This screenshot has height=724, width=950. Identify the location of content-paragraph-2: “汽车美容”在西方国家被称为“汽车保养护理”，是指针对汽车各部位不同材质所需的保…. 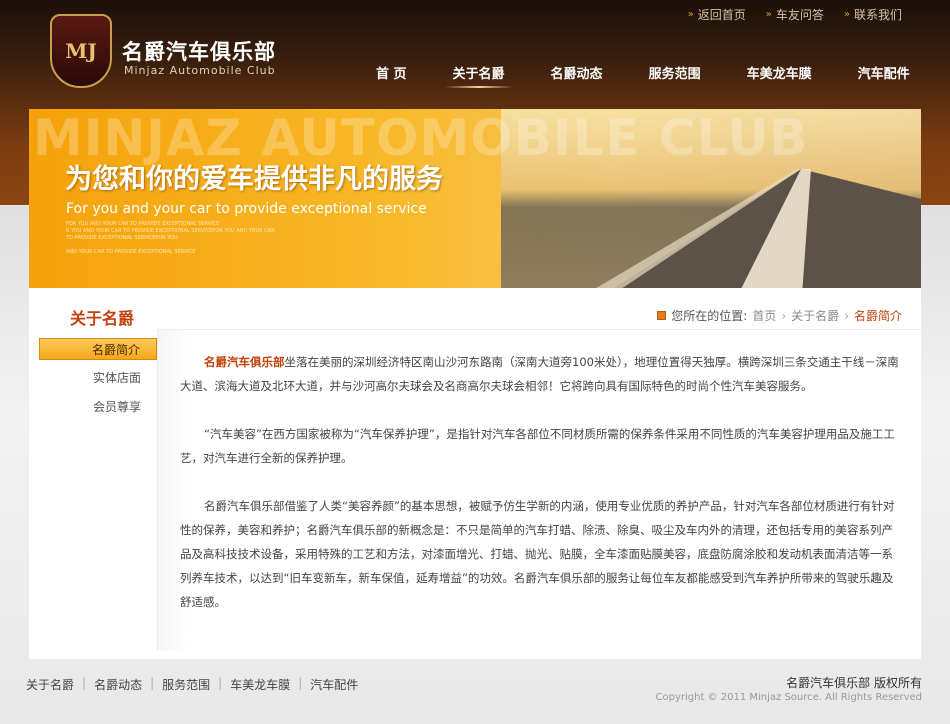
(537, 446).